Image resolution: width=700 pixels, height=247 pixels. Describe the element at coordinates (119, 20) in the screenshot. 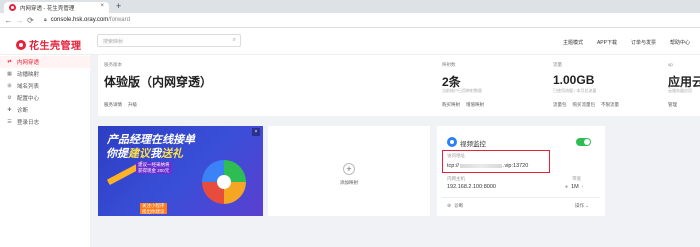

I see `url-path: /forward` at that location.